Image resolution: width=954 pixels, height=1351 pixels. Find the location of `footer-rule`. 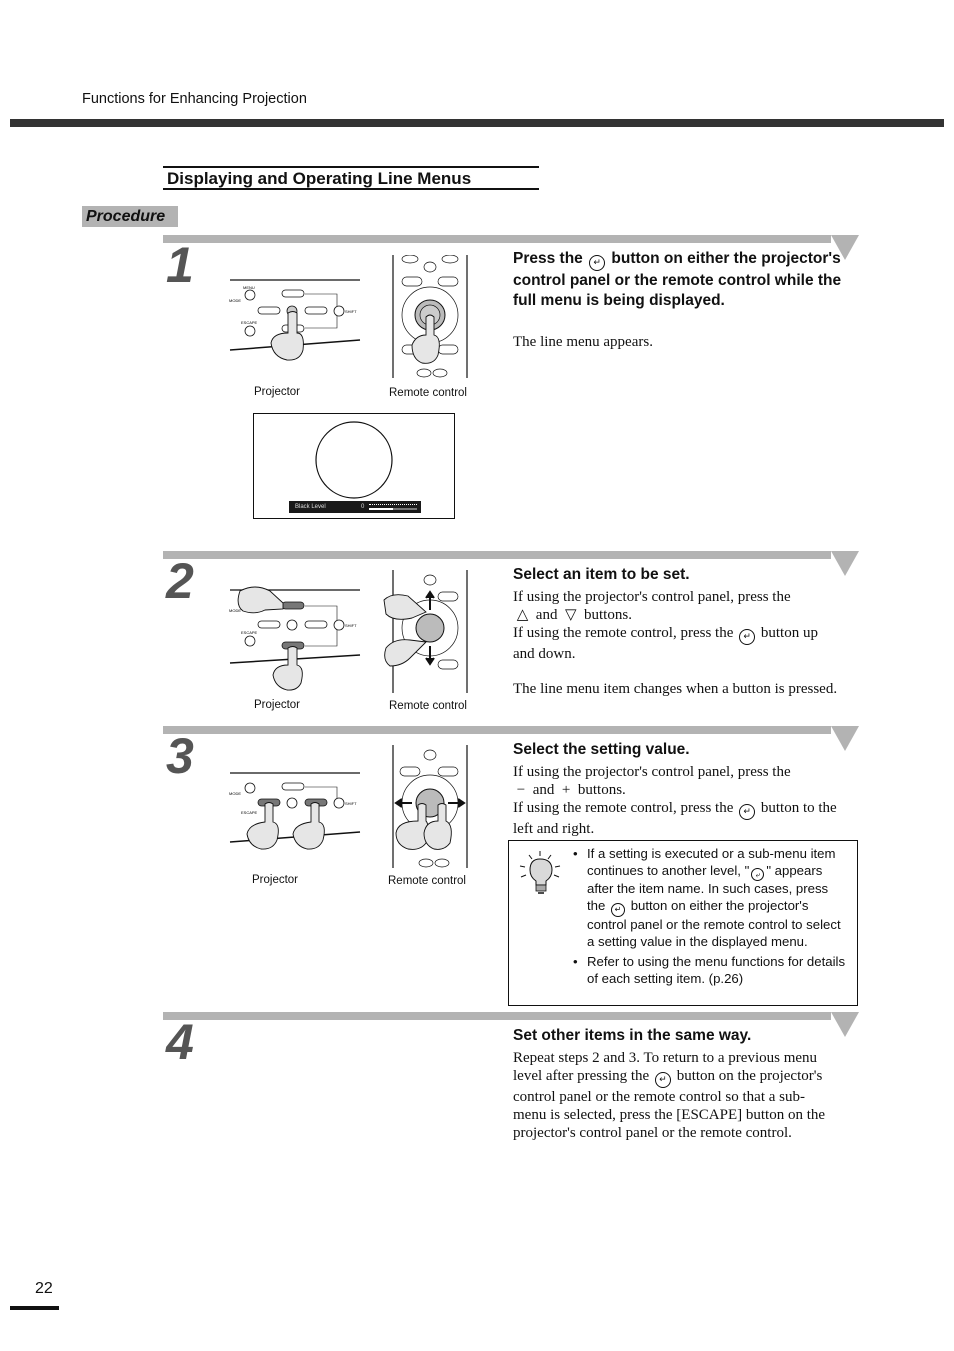

footer-rule is located at coordinates (34, 1308).